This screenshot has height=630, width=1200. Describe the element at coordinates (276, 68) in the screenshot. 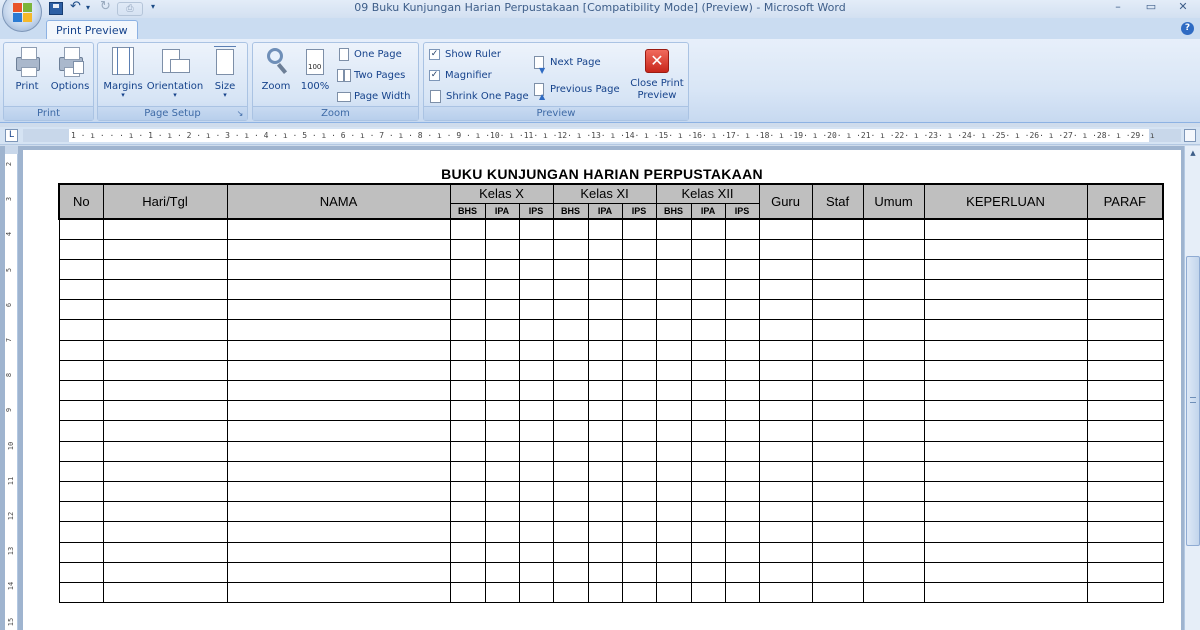

I see `zoom-button: Zoom` at that location.